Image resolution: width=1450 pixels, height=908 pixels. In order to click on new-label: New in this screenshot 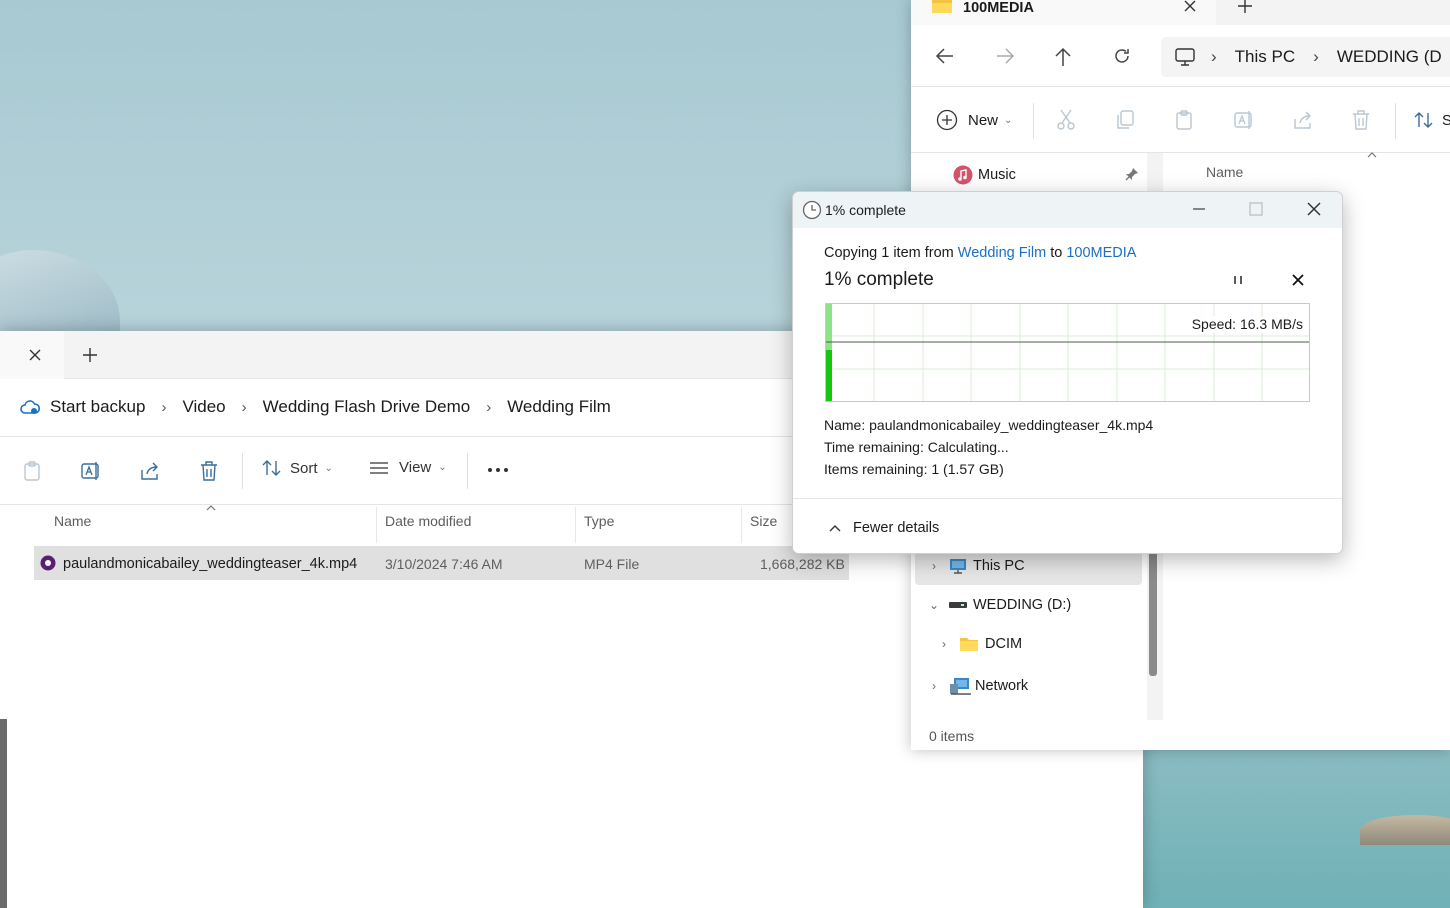, I will do `click(983, 120)`.